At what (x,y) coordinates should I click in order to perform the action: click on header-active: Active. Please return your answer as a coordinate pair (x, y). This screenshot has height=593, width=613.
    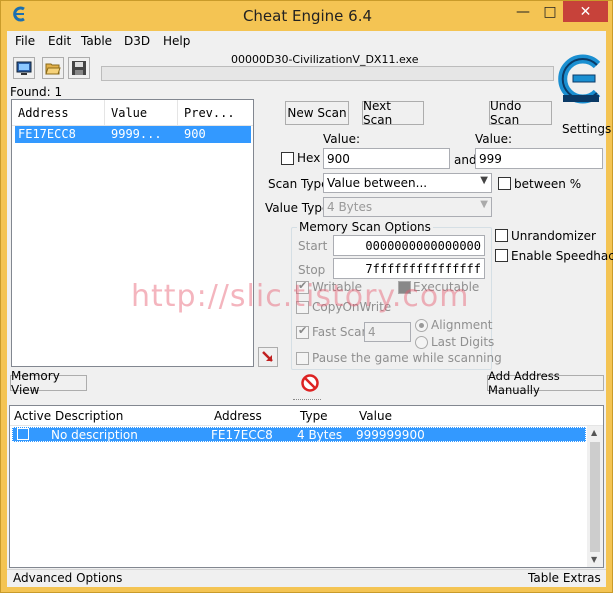
    Looking at the image, I should click on (32, 416).